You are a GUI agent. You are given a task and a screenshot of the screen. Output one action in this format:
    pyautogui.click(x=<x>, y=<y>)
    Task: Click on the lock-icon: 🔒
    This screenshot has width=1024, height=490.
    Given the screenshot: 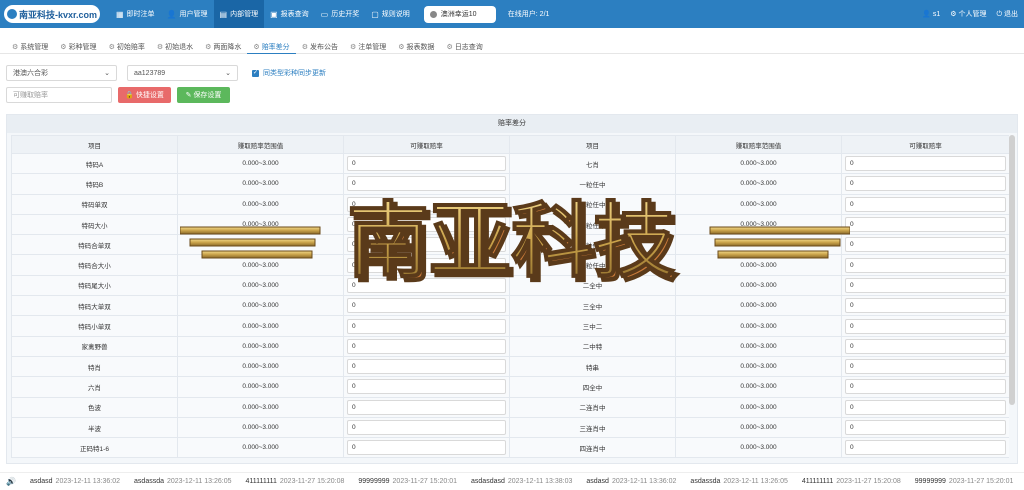 What is the action you would take?
    pyautogui.click(x=129, y=95)
    